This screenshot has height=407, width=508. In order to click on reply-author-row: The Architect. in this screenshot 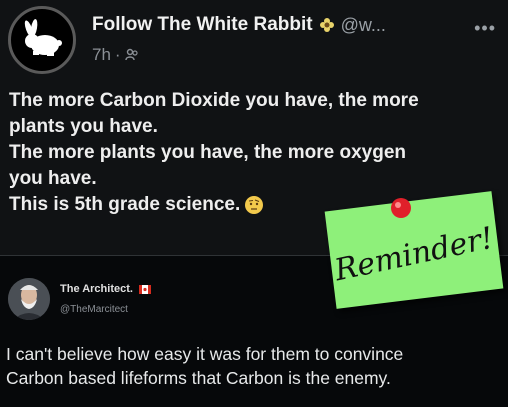, I will do `click(105, 289)`.